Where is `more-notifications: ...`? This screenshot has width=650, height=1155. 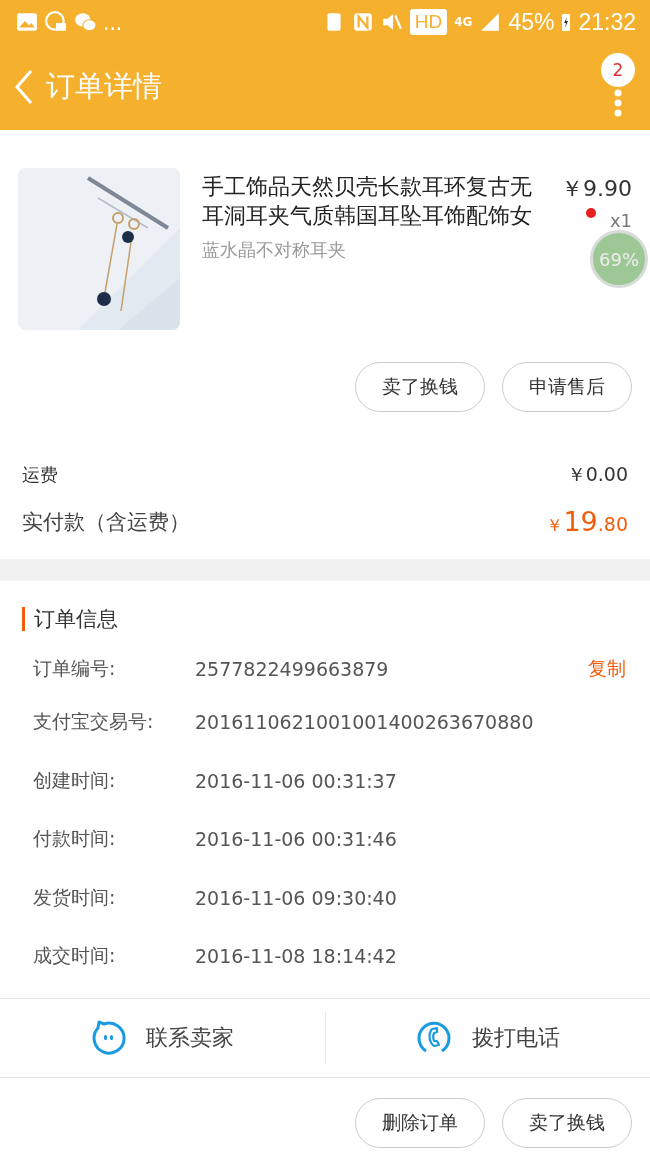 more-notifications: ... is located at coordinates (113, 22).